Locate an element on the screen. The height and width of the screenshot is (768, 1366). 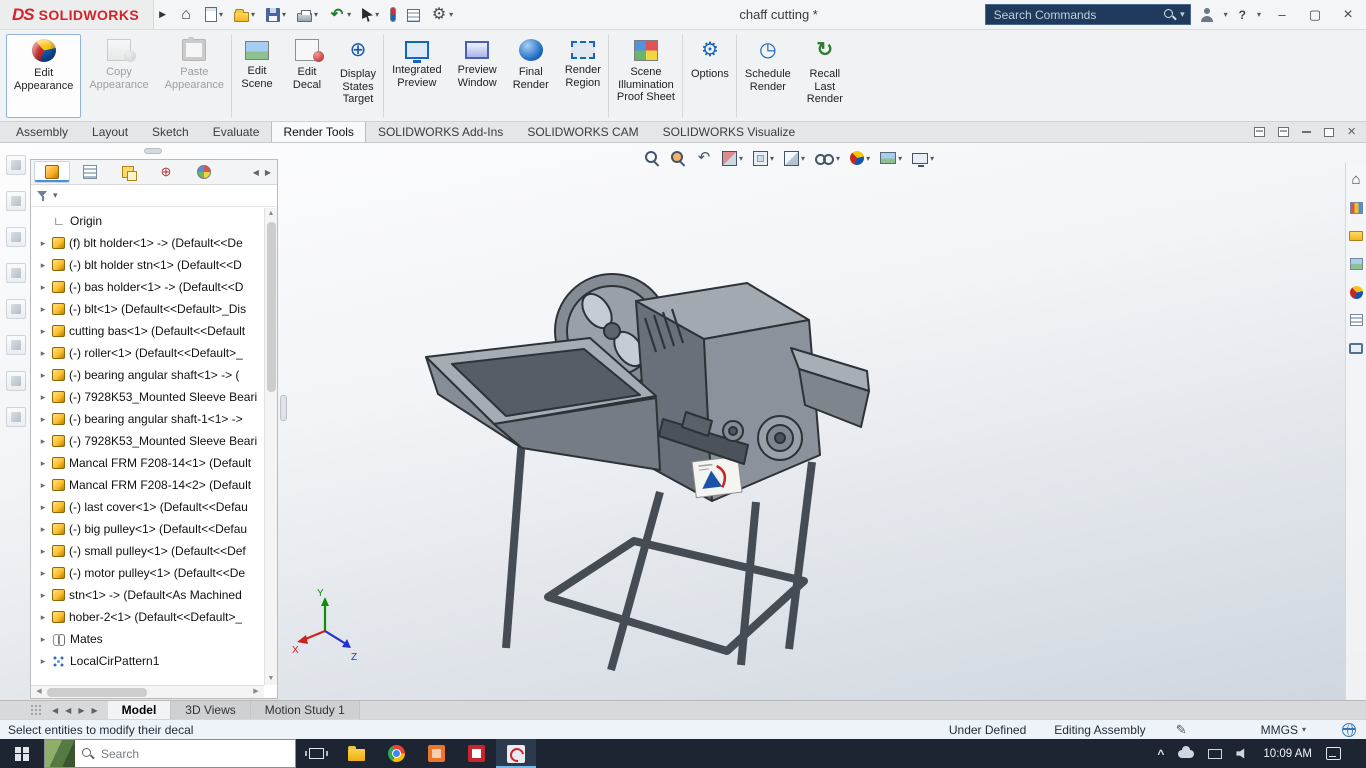
tree-item: (-) motor pulley<1> (Default<<De is located at coordinates (147, 573).